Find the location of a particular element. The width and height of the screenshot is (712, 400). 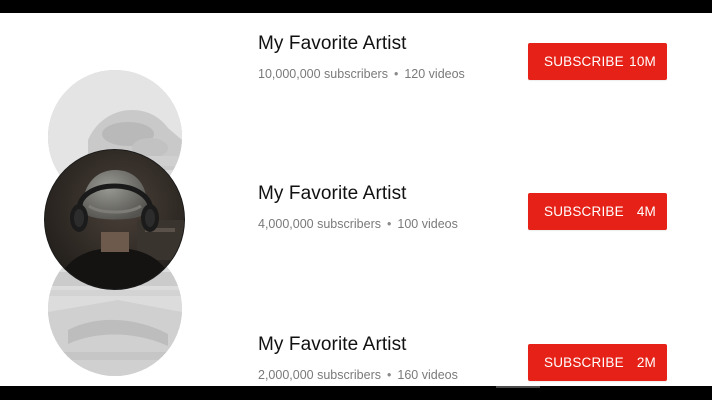

channel-meta: 2,000,000 subscribers • 160 videos is located at coordinates (358, 375).